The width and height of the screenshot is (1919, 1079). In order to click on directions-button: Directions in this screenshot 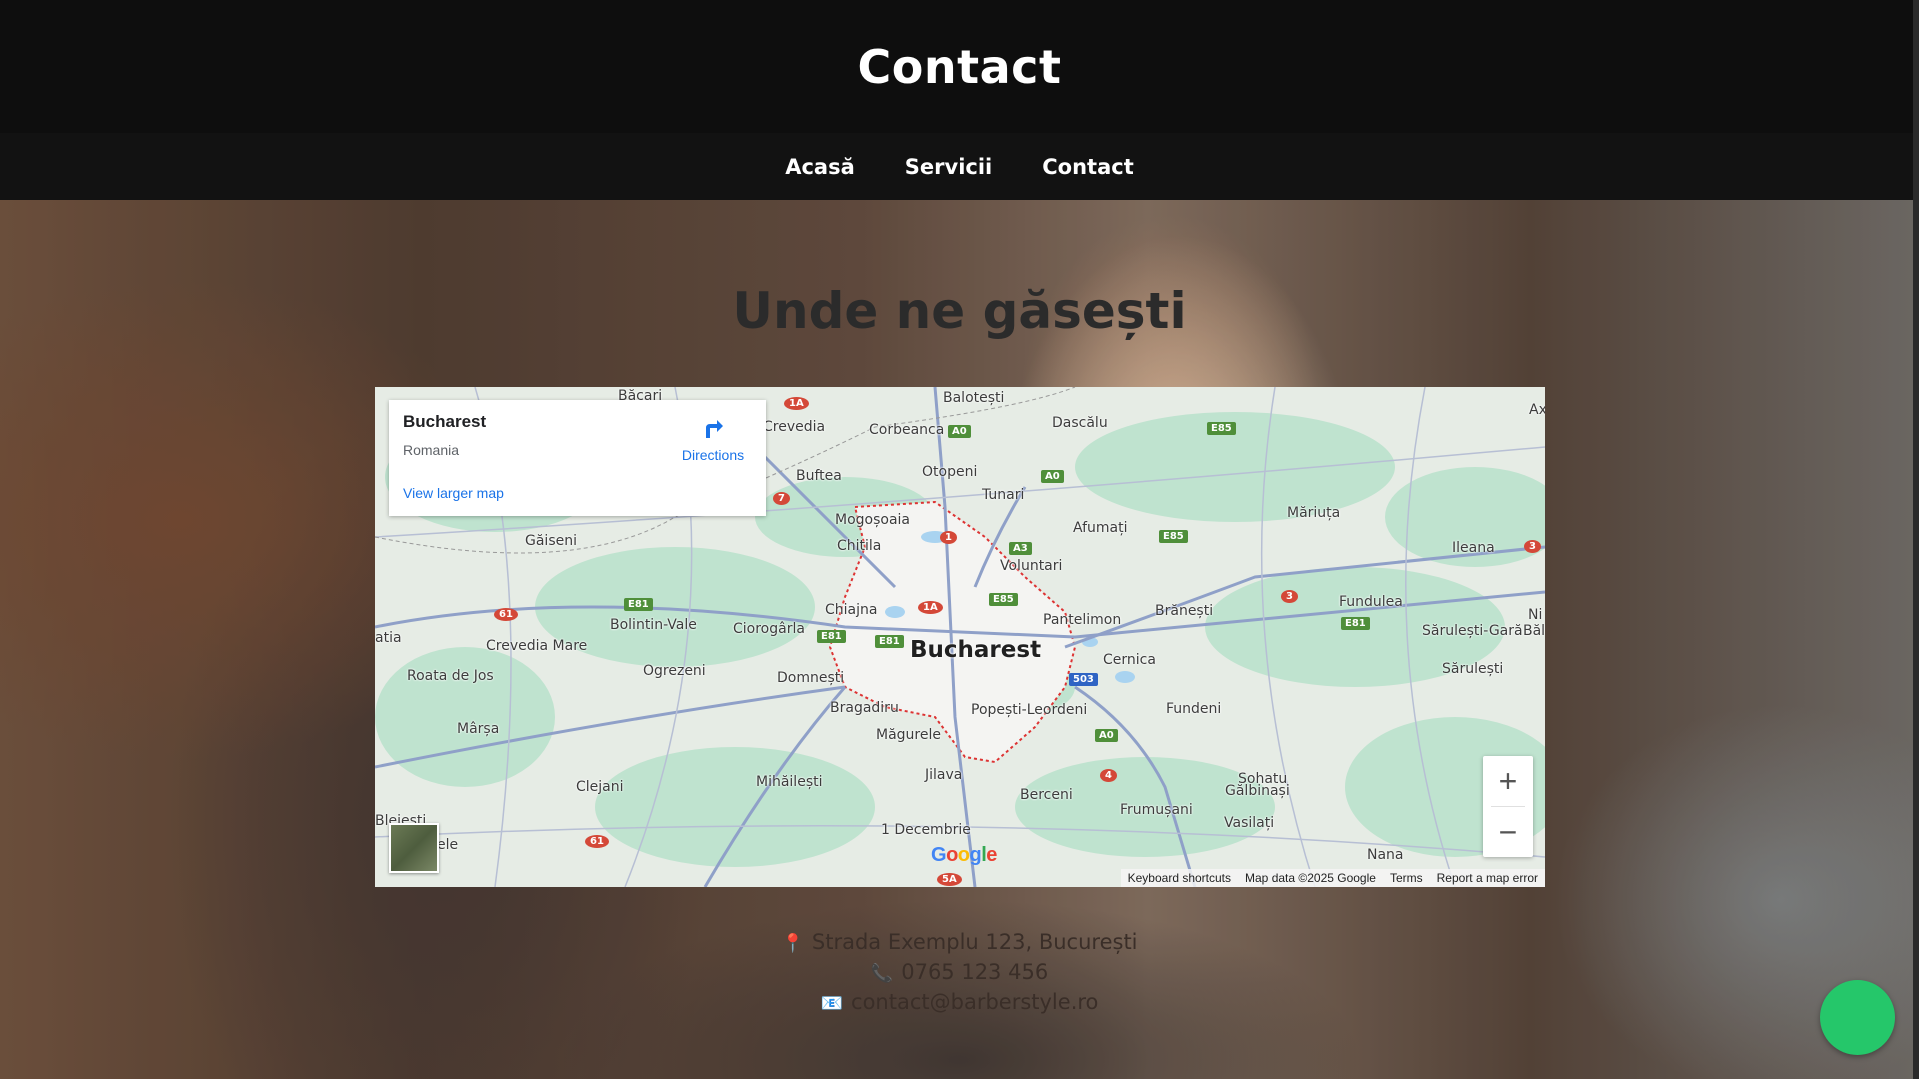, I will do `click(713, 438)`.